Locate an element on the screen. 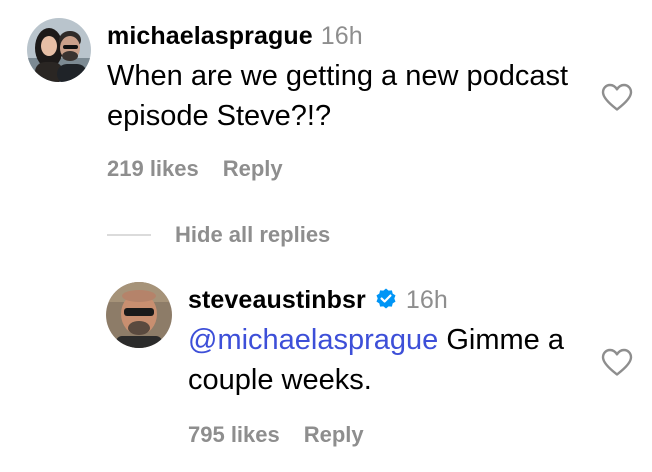  reply-text: @michaelasprague Gimme a couple weeks. is located at coordinates (388, 360).